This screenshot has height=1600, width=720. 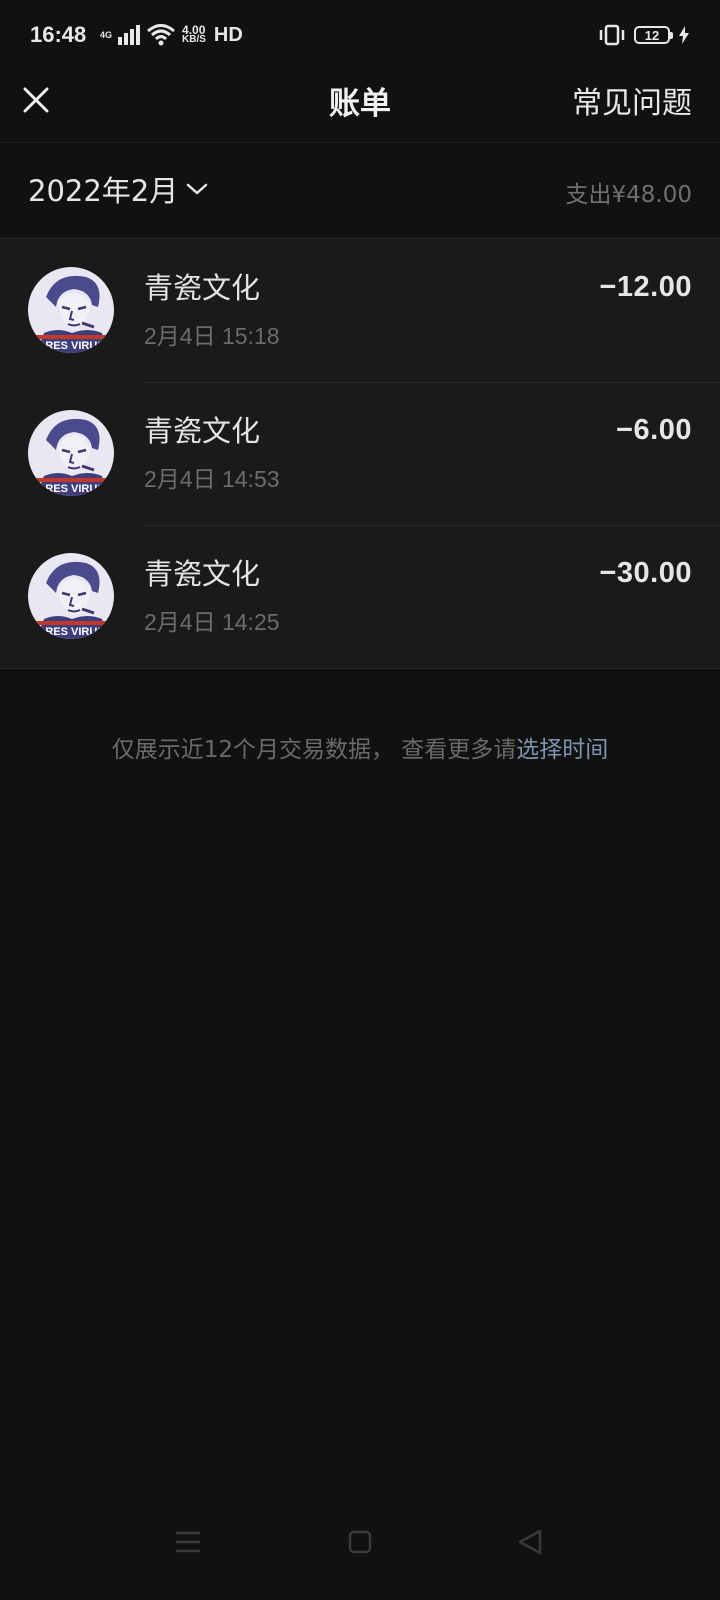 I want to click on total-expense: 支出¥48.00, so click(x=629, y=192).